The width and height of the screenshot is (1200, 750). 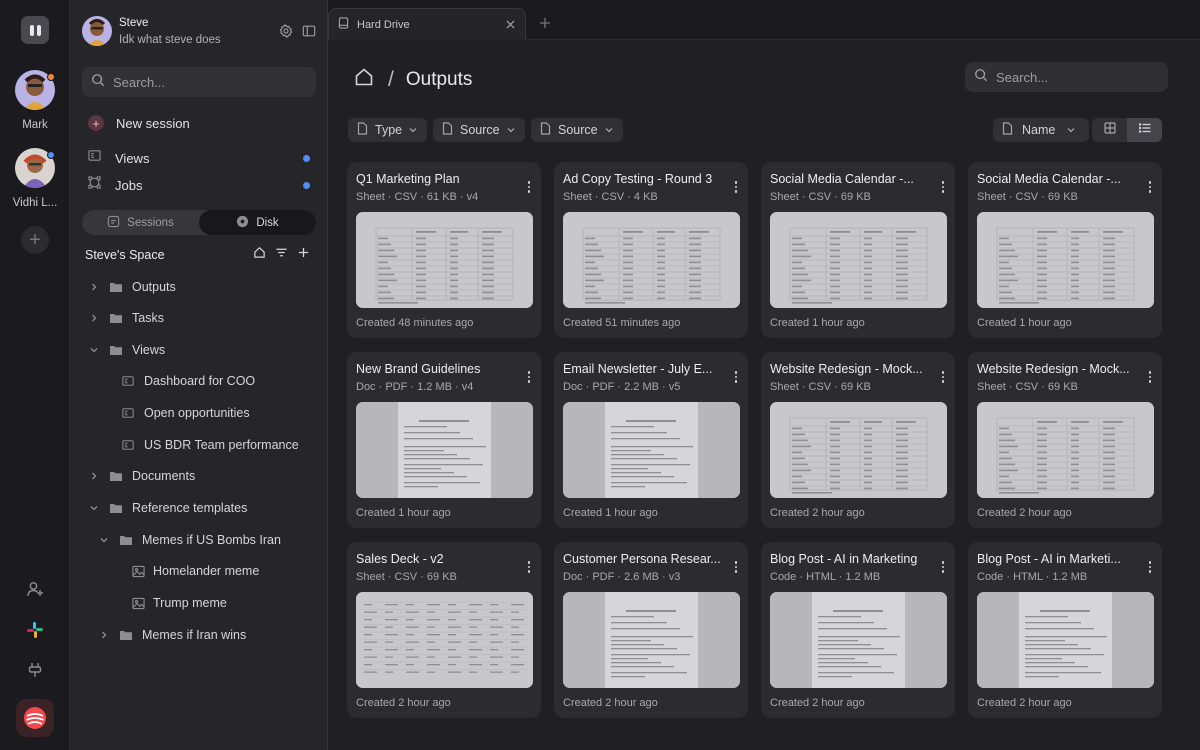 What do you see at coordinates (510, 24) in the screenshot?
I see `close-icon` at bounding box center [510, 24].